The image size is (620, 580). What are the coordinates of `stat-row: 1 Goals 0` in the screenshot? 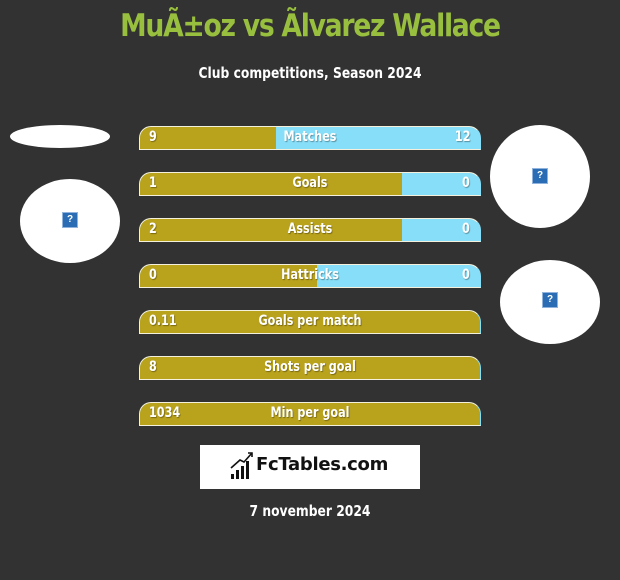 It's located at (310, 184).